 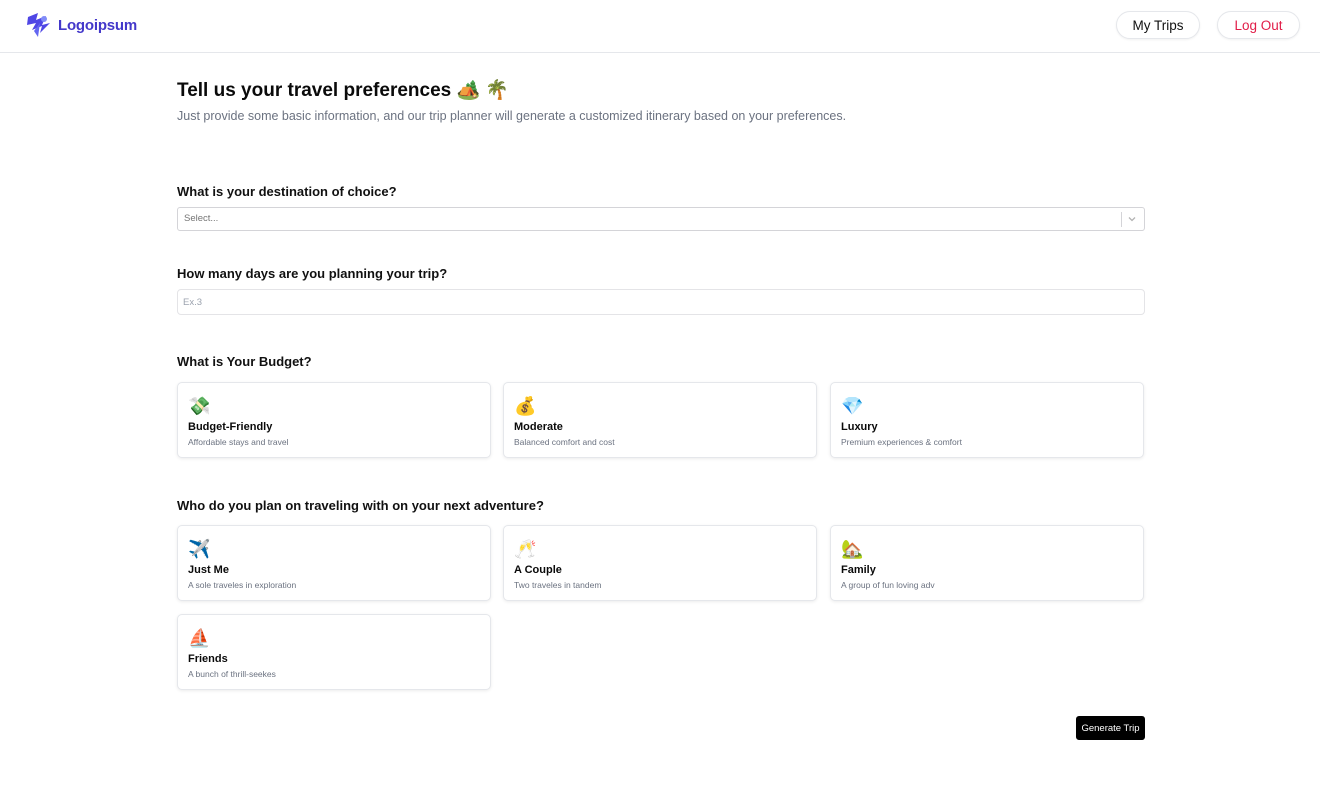 I want to click on my-trips-button: My Trips, so click(x=1158, y=25).